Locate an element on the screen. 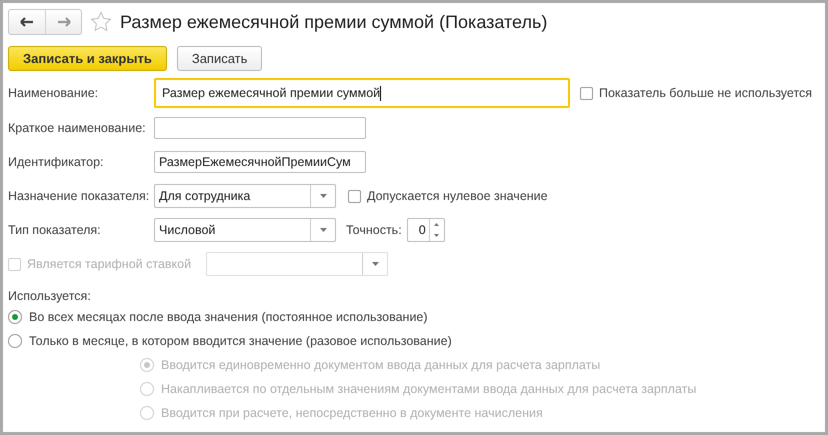 This screenshot has height=435, width=828. radio-option: Во всех месяцах после ввода значения (постоянное использование) is located at coordinates (218, 317).